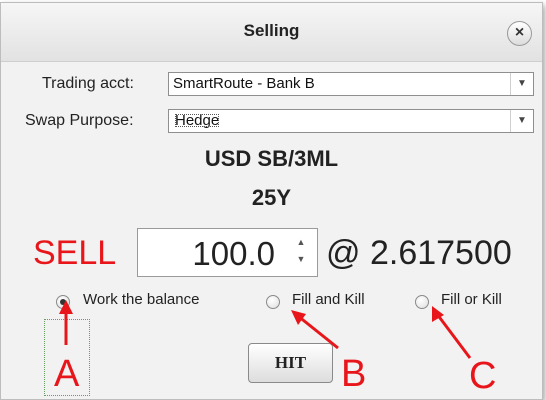 The height and width of the screenshot is (400, 546). What do you see at coordinates (265, 329) in the screenshot?
I see `annotation-arrows` at bounding box center [265, 329].